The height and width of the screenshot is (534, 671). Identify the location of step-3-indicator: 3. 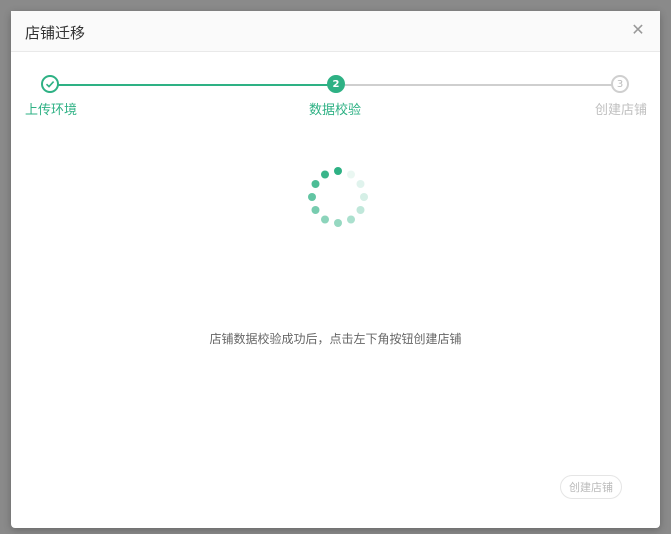
(620, 84).